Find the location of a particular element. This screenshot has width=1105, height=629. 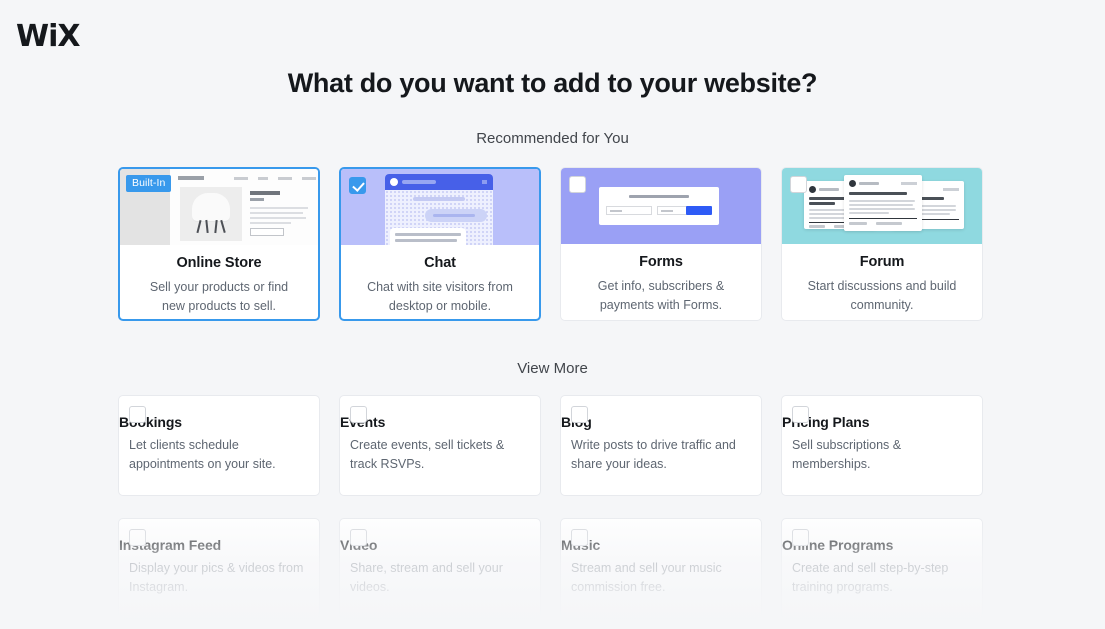

app-checkbox-instagram-feed is located at coordinates (137, 537).